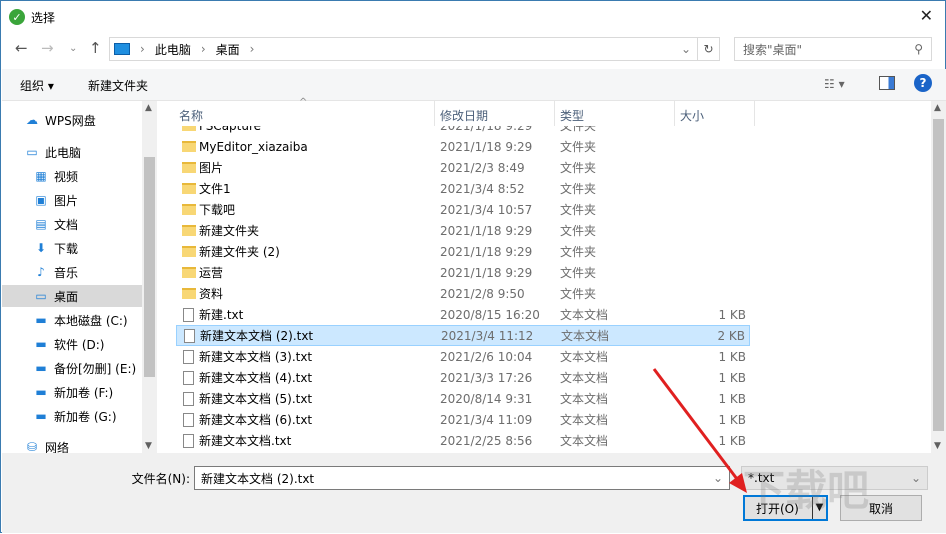 The image size is (946, 534). I want to click on annotation-overlay, so click(699, 430).